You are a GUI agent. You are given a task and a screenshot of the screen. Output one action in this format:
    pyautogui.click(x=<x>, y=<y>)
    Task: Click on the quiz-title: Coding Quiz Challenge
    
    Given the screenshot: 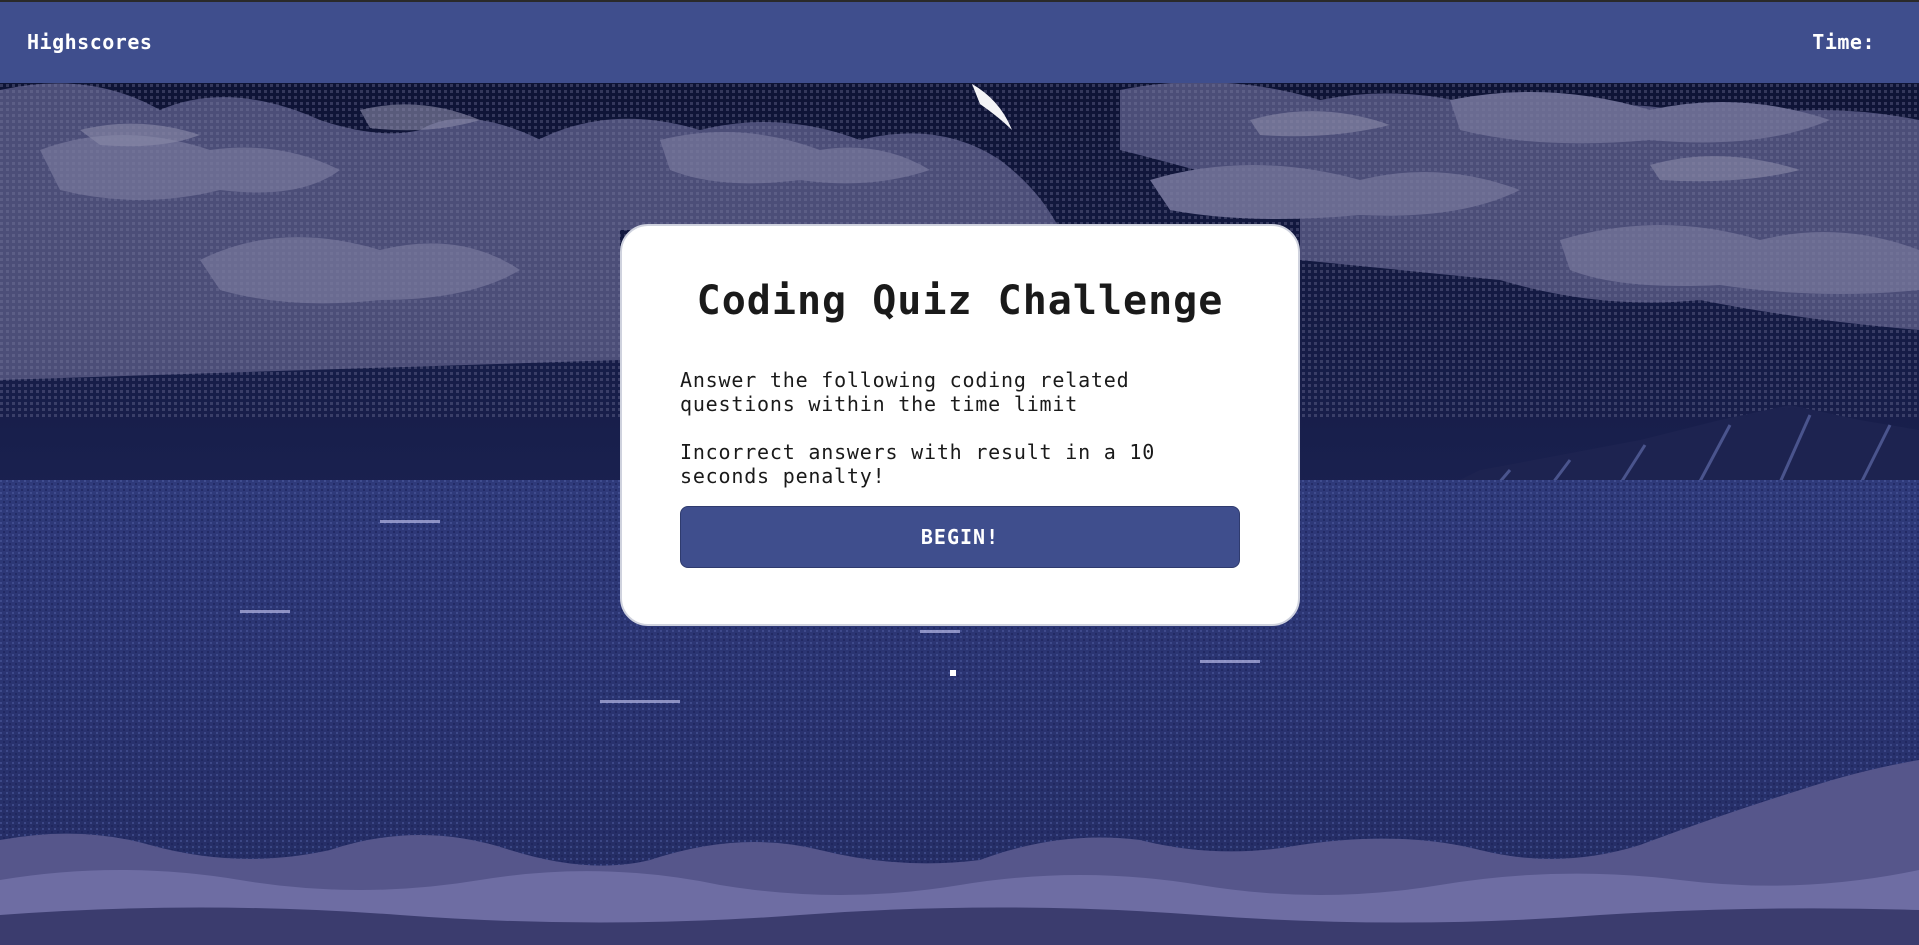 What is the action you would take?
    pyautogui.click(x=960, y=301)
    